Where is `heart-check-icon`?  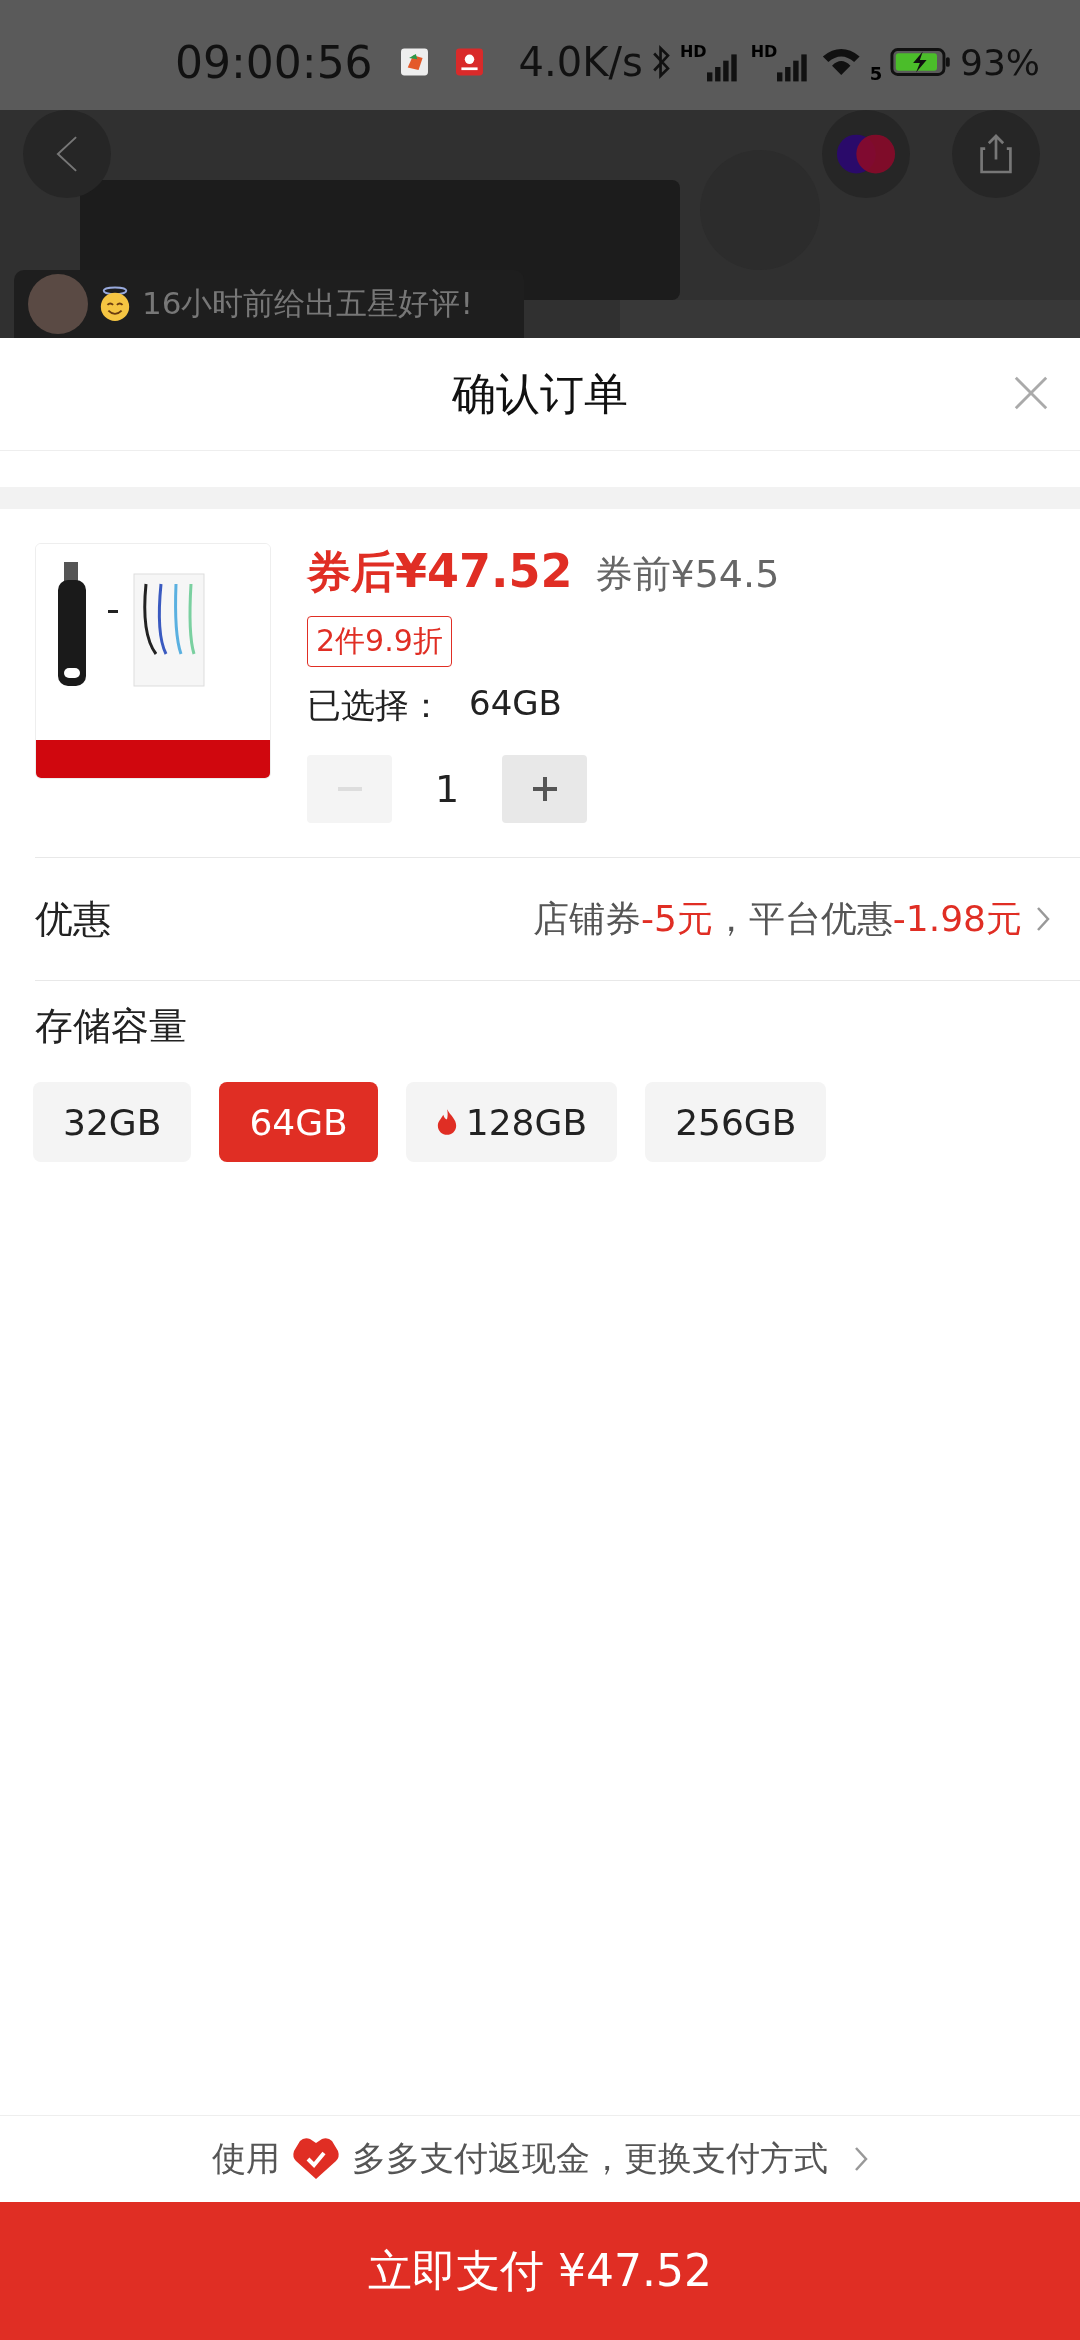 heart-check-icon is located at coordinates (316, 2159).